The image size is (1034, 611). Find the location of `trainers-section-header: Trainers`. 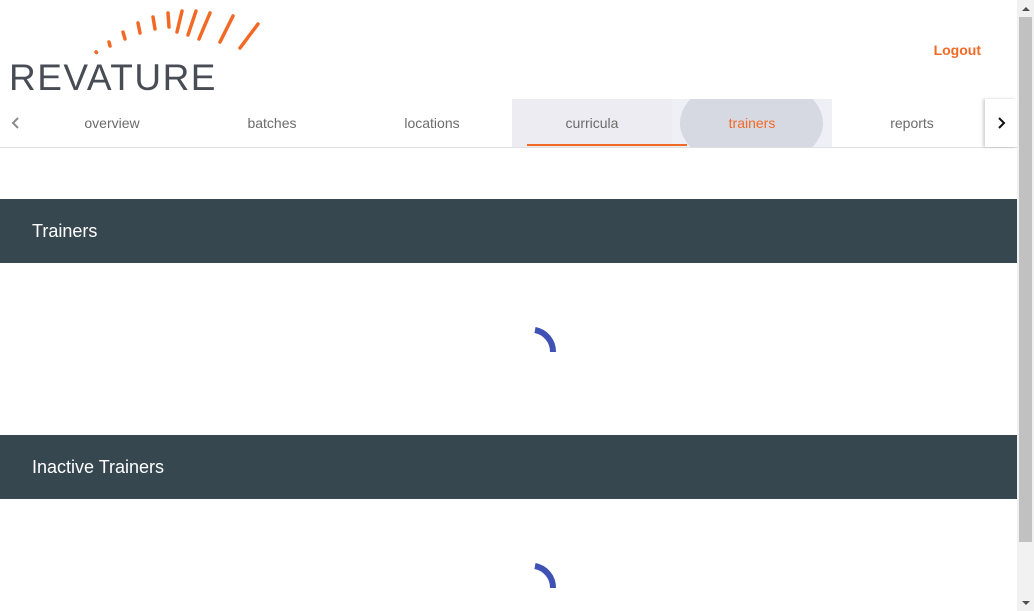

trainers-section-header: Trainers is located at coordinates (508, 231).